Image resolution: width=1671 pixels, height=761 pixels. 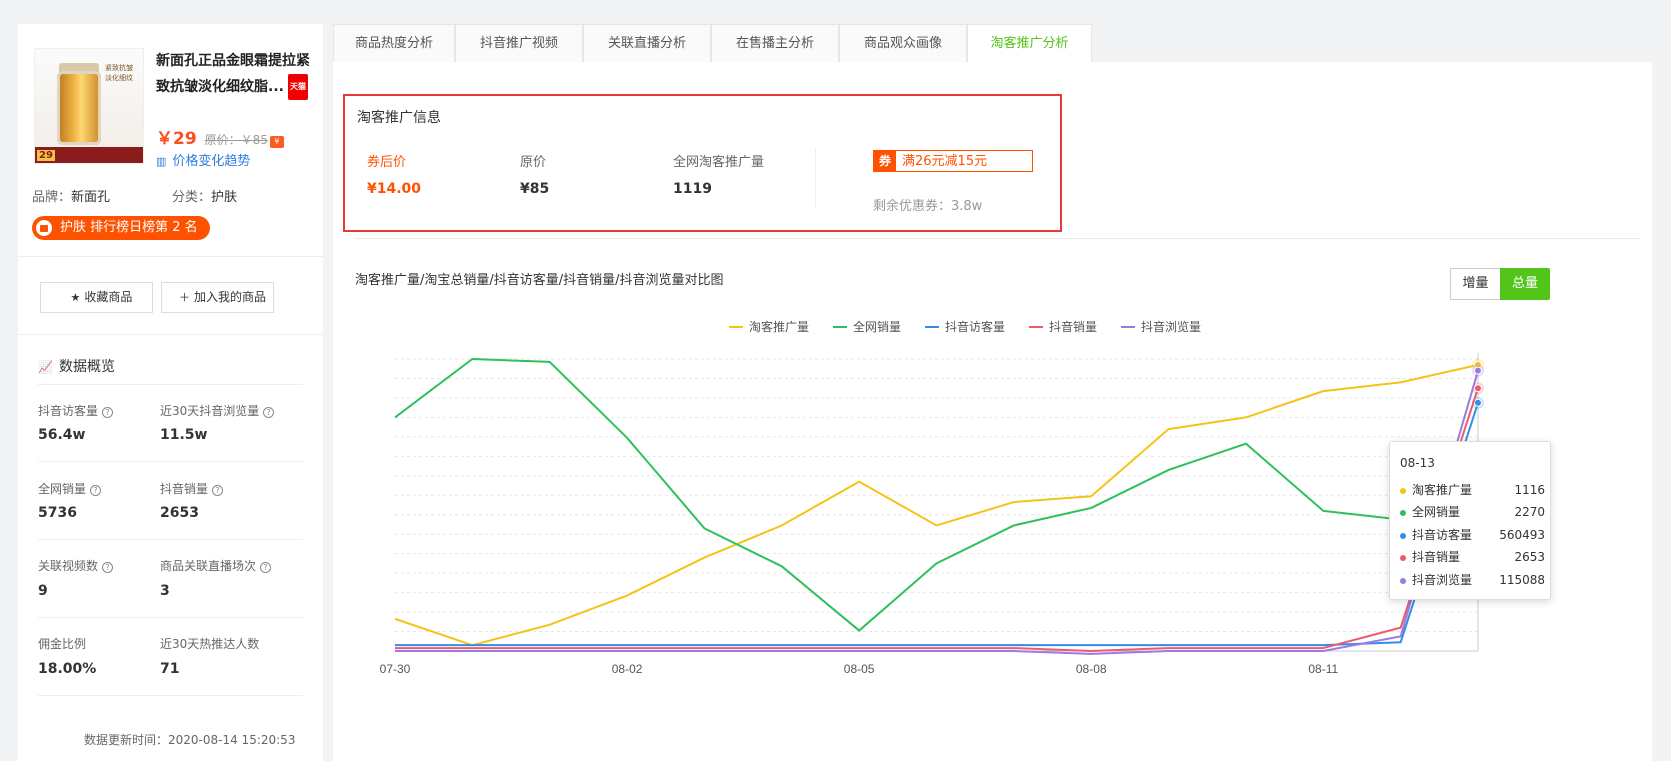 What do you see at coordinates (68, 411) in the screenshot?
I see `stat-label-text: 抖音访客量` at bounding box center [68, 411].